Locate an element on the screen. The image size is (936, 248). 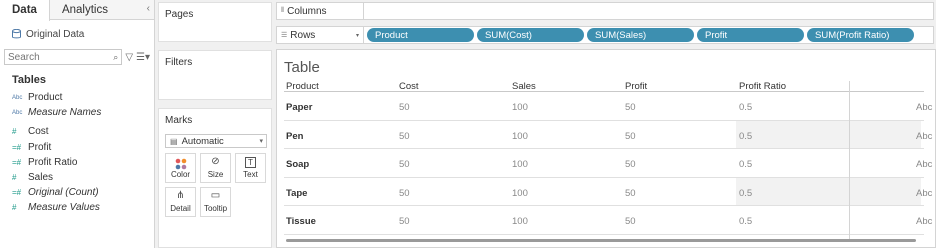
data-pane-tabs: Data Analytics ‹ is located at coordinates (77, 10).